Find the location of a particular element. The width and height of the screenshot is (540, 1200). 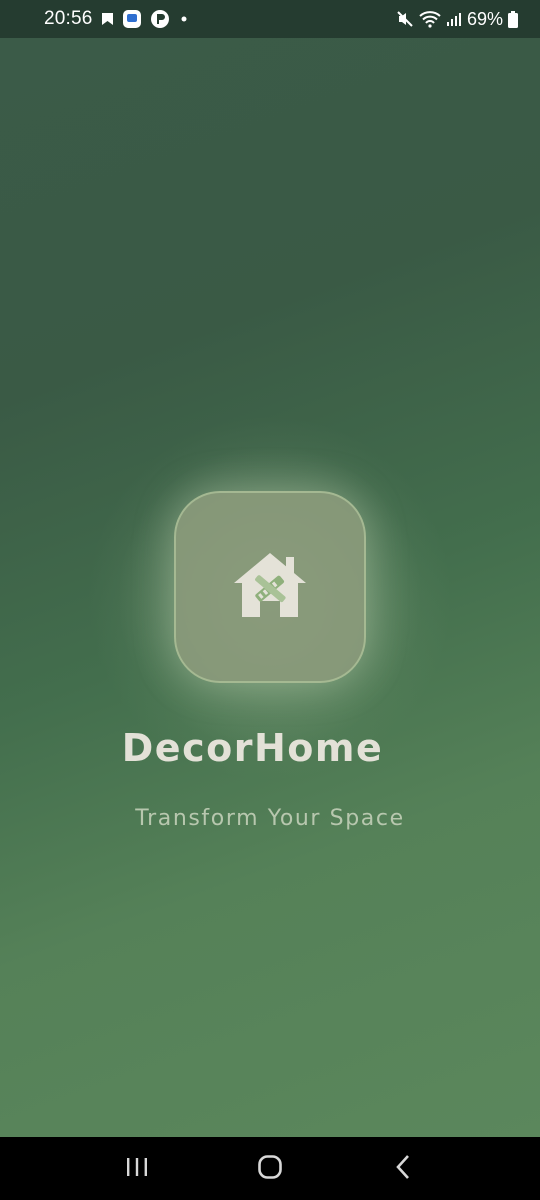

status-bar: 20:56 69% is located at coordinates (270, 19).